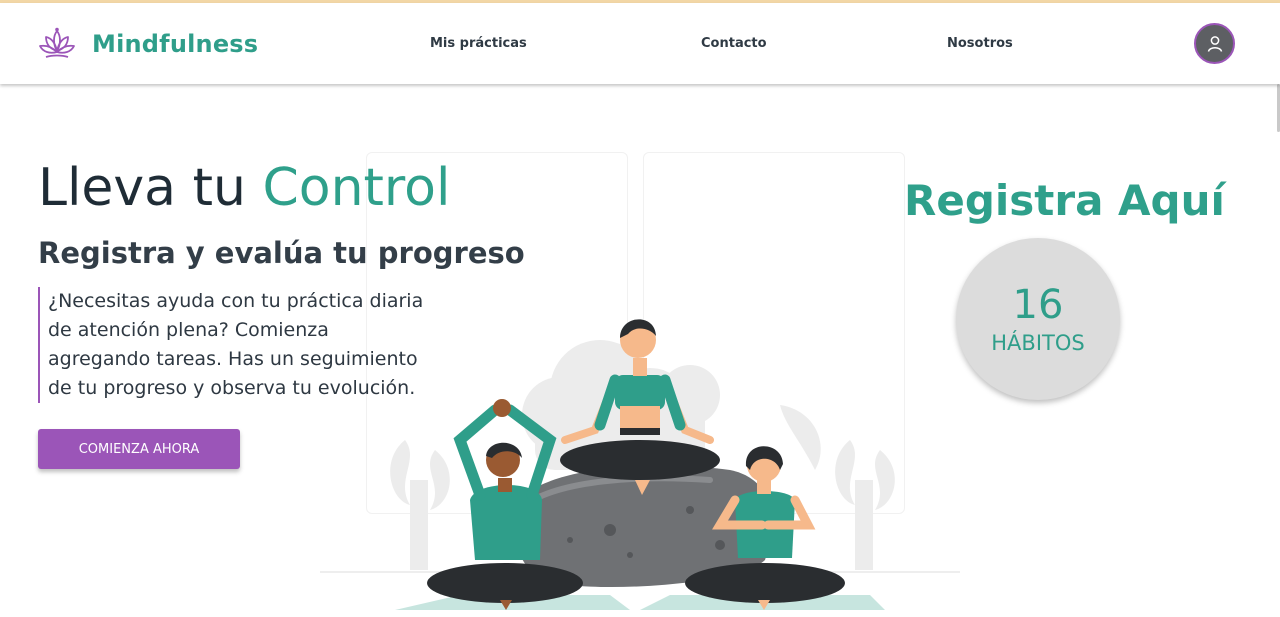 This screenshot has width=1280, height=617. I want to click on habits-count: 16, so click(1038, 305).